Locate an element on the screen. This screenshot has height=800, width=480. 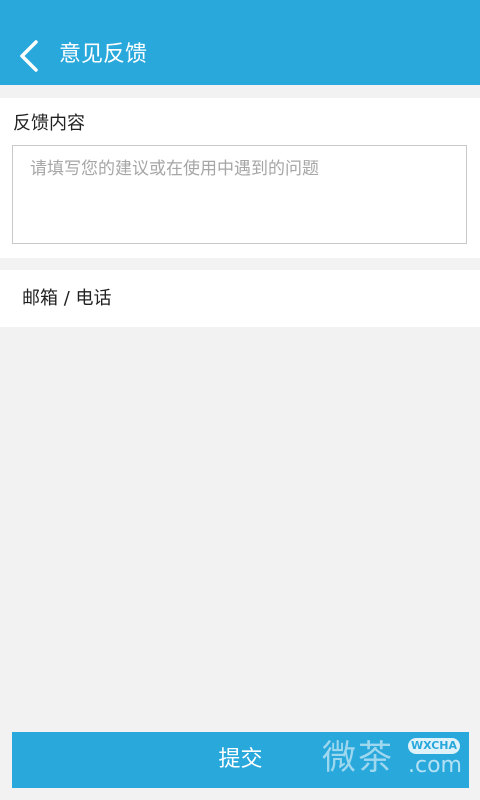
submit-button: 提交 is located at coordinates (240, 760).